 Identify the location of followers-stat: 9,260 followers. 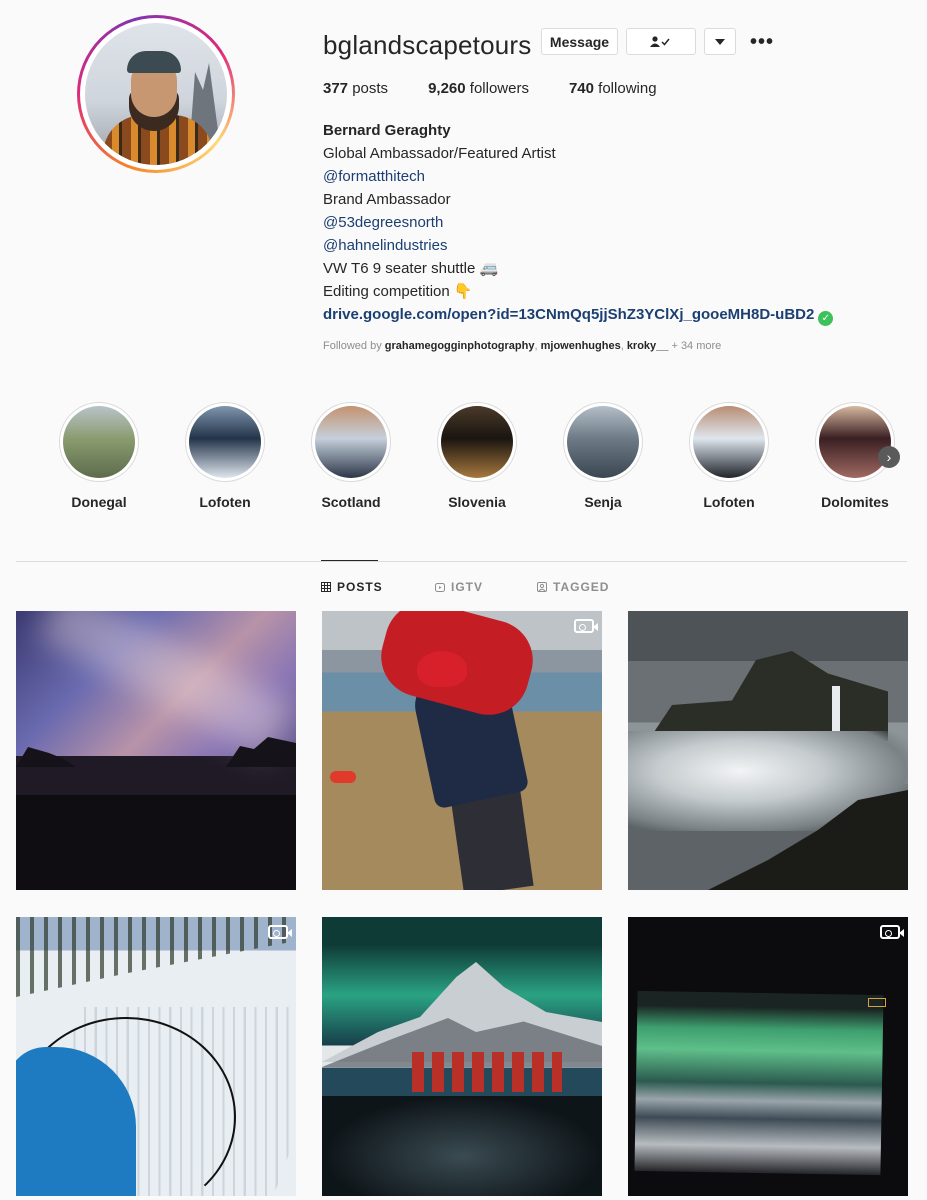
(478, 88).